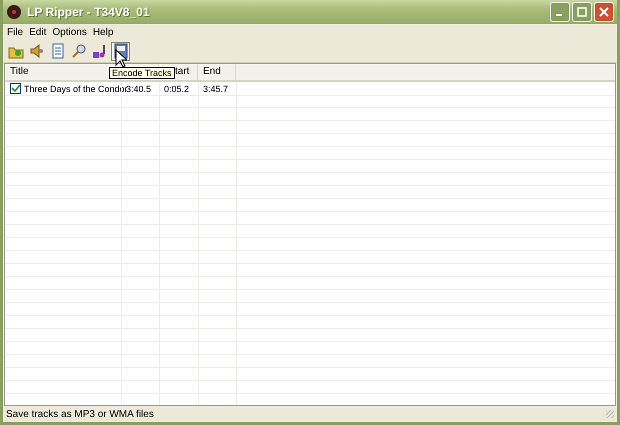 This screenshot has width=620, height=425. I want to click on menu-item: Edit, so click(37, 32).